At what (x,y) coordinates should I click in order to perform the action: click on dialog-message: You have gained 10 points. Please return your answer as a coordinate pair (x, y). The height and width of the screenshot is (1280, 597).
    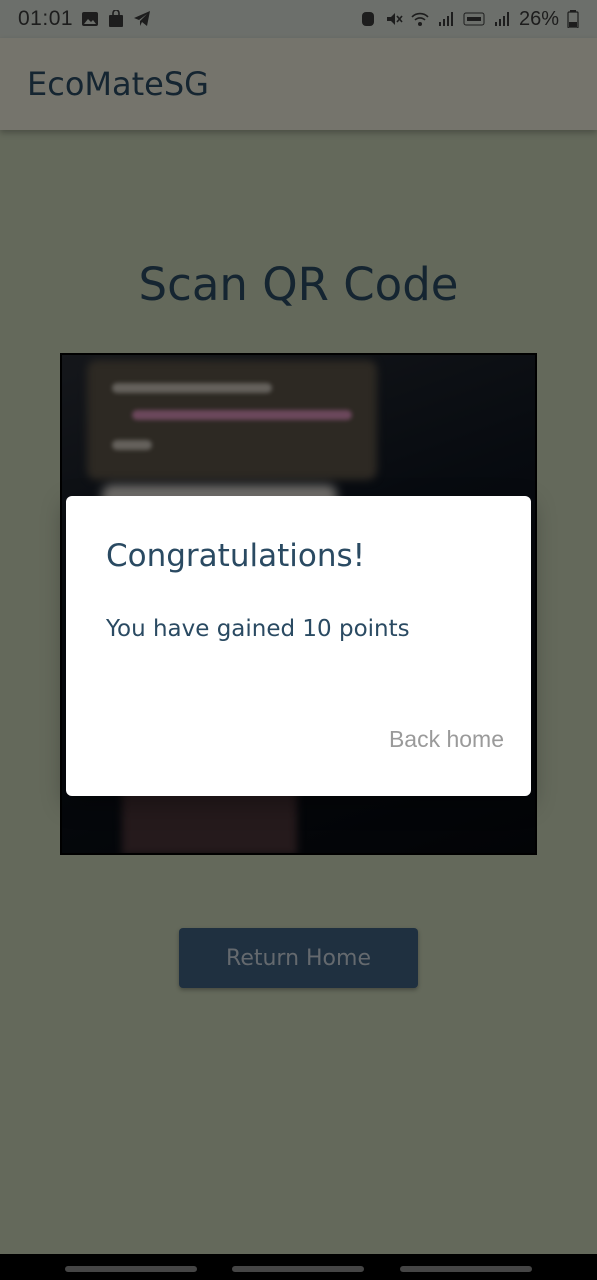
    Looking at the image, I should click on (258, 629).